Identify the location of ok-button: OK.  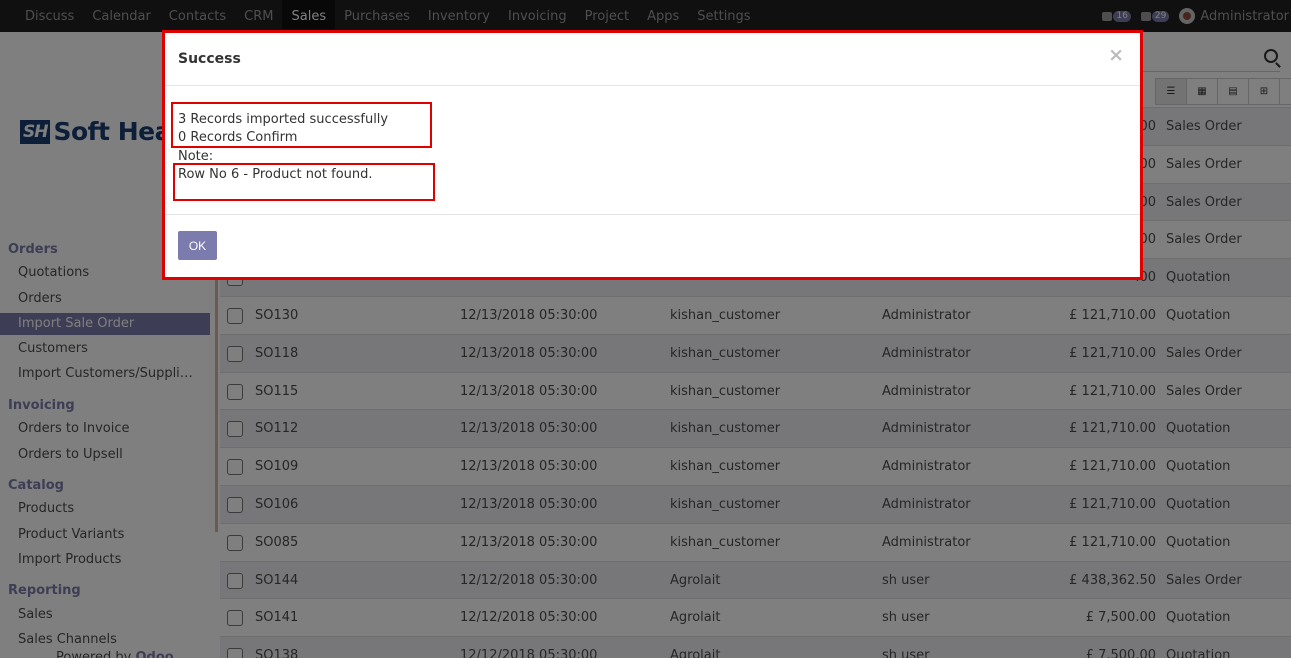
(197, 245).